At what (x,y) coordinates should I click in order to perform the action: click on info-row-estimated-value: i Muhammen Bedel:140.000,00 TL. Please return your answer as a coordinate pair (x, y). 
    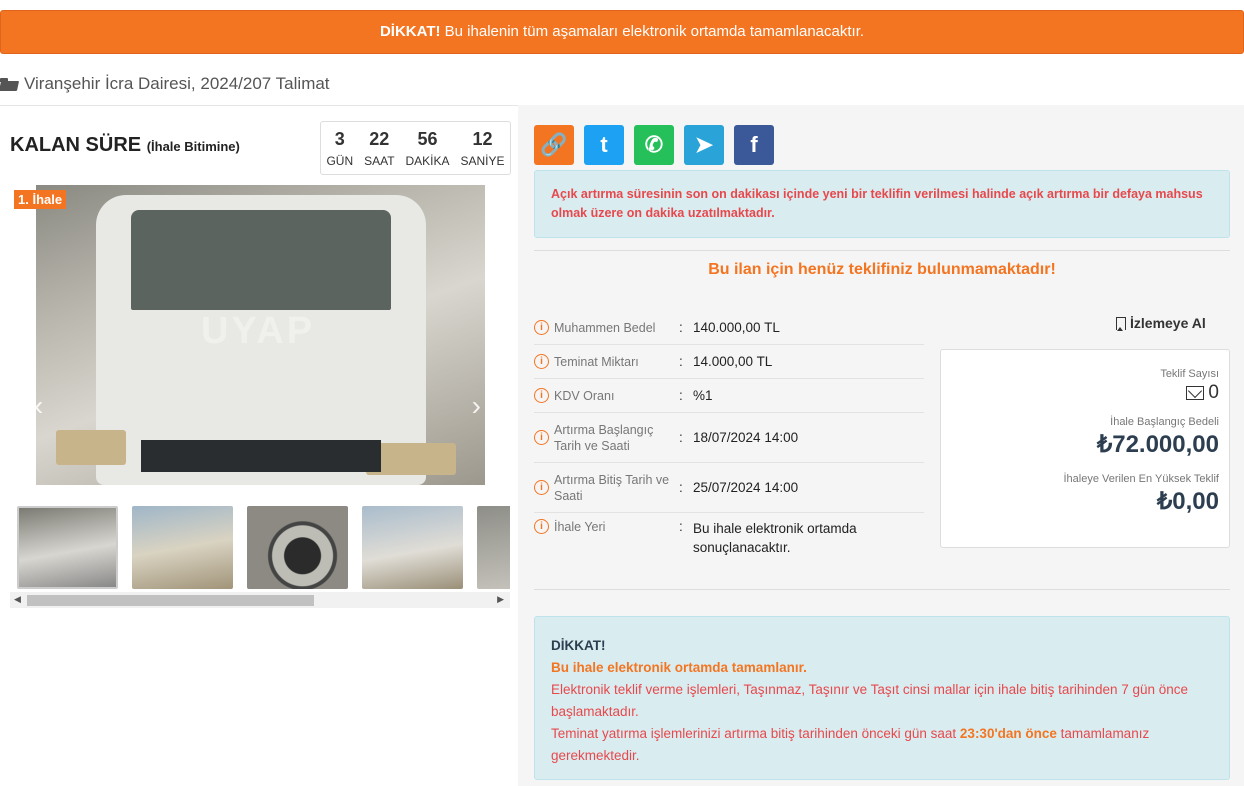
    Looking at the image, I should click on (729, 328).